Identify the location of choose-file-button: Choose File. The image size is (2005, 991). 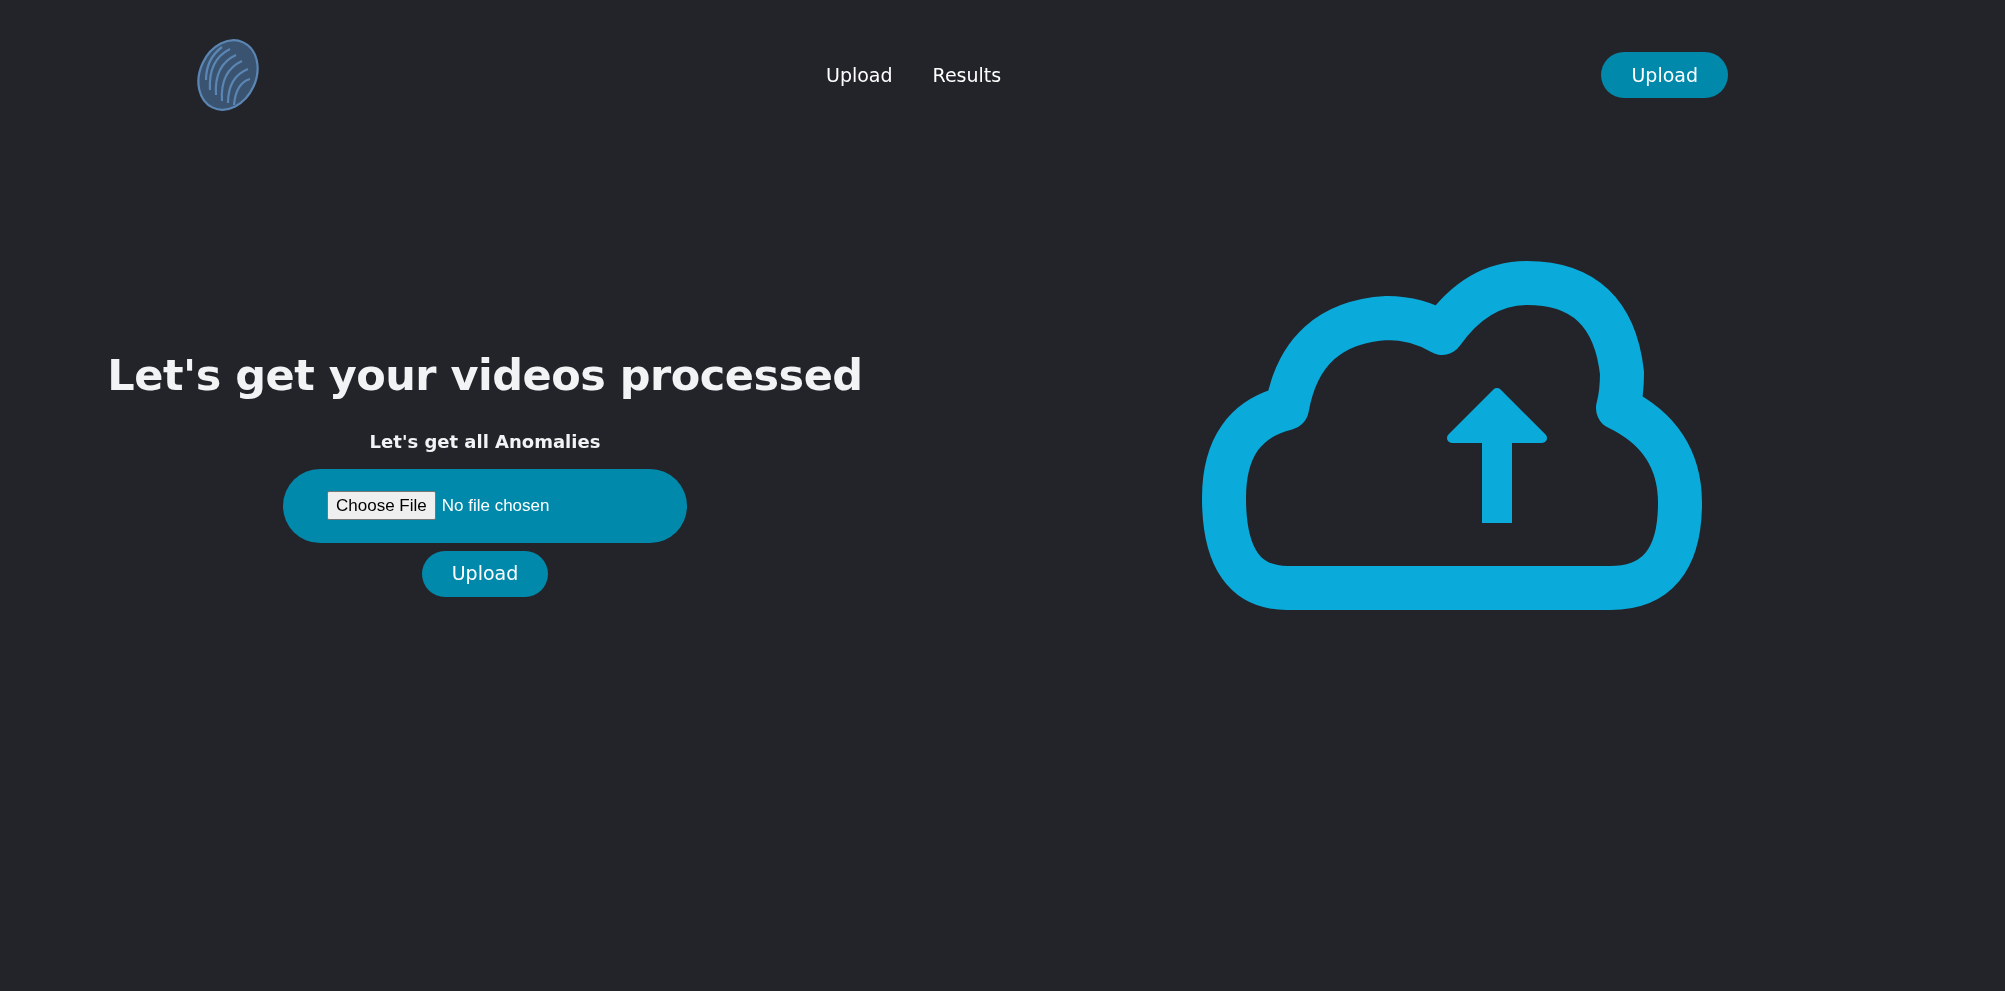
(381, 505).